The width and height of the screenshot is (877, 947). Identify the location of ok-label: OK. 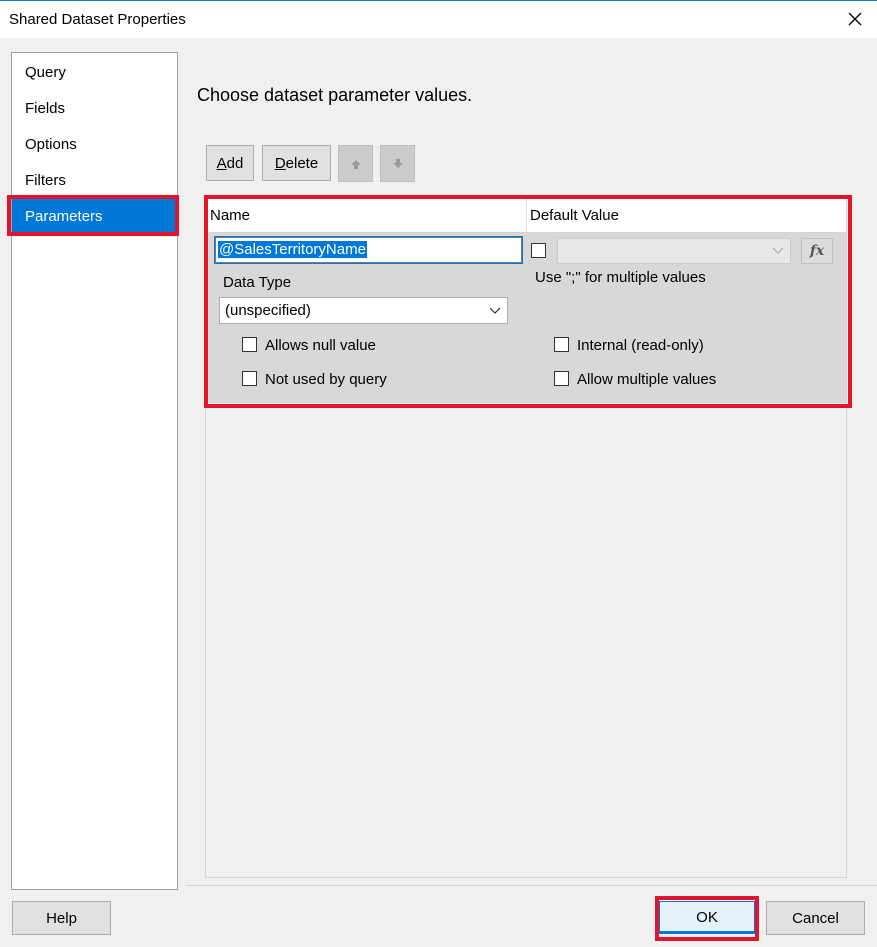
(707, 917).